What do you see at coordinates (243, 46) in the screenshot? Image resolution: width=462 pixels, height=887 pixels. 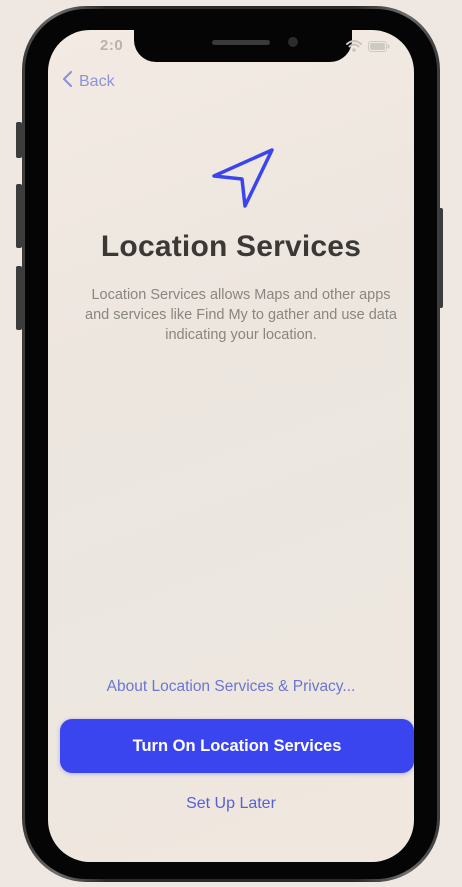 I see `notch` at bounding box center [243, 46].